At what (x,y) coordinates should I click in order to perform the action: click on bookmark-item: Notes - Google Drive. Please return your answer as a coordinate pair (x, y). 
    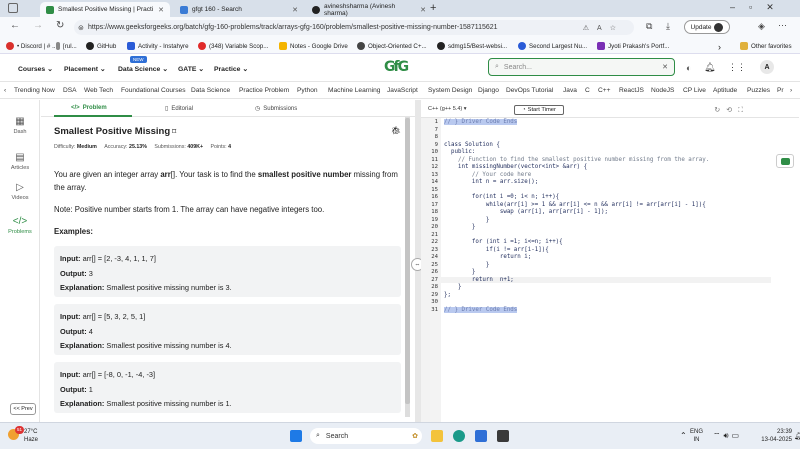
    Looking at the image, I should click on (313, 46).